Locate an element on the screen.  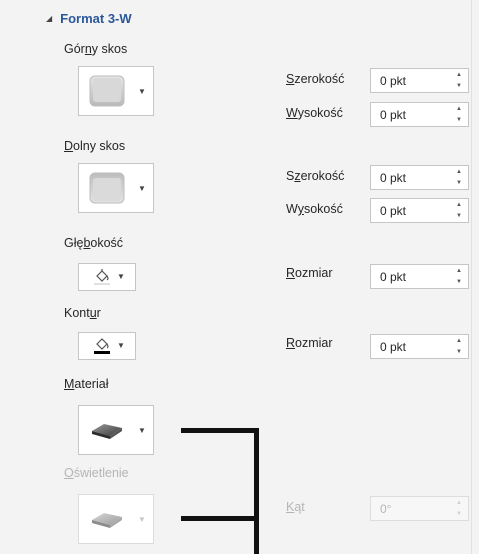
pane-scrollbar is located at coordinates (475, 277).